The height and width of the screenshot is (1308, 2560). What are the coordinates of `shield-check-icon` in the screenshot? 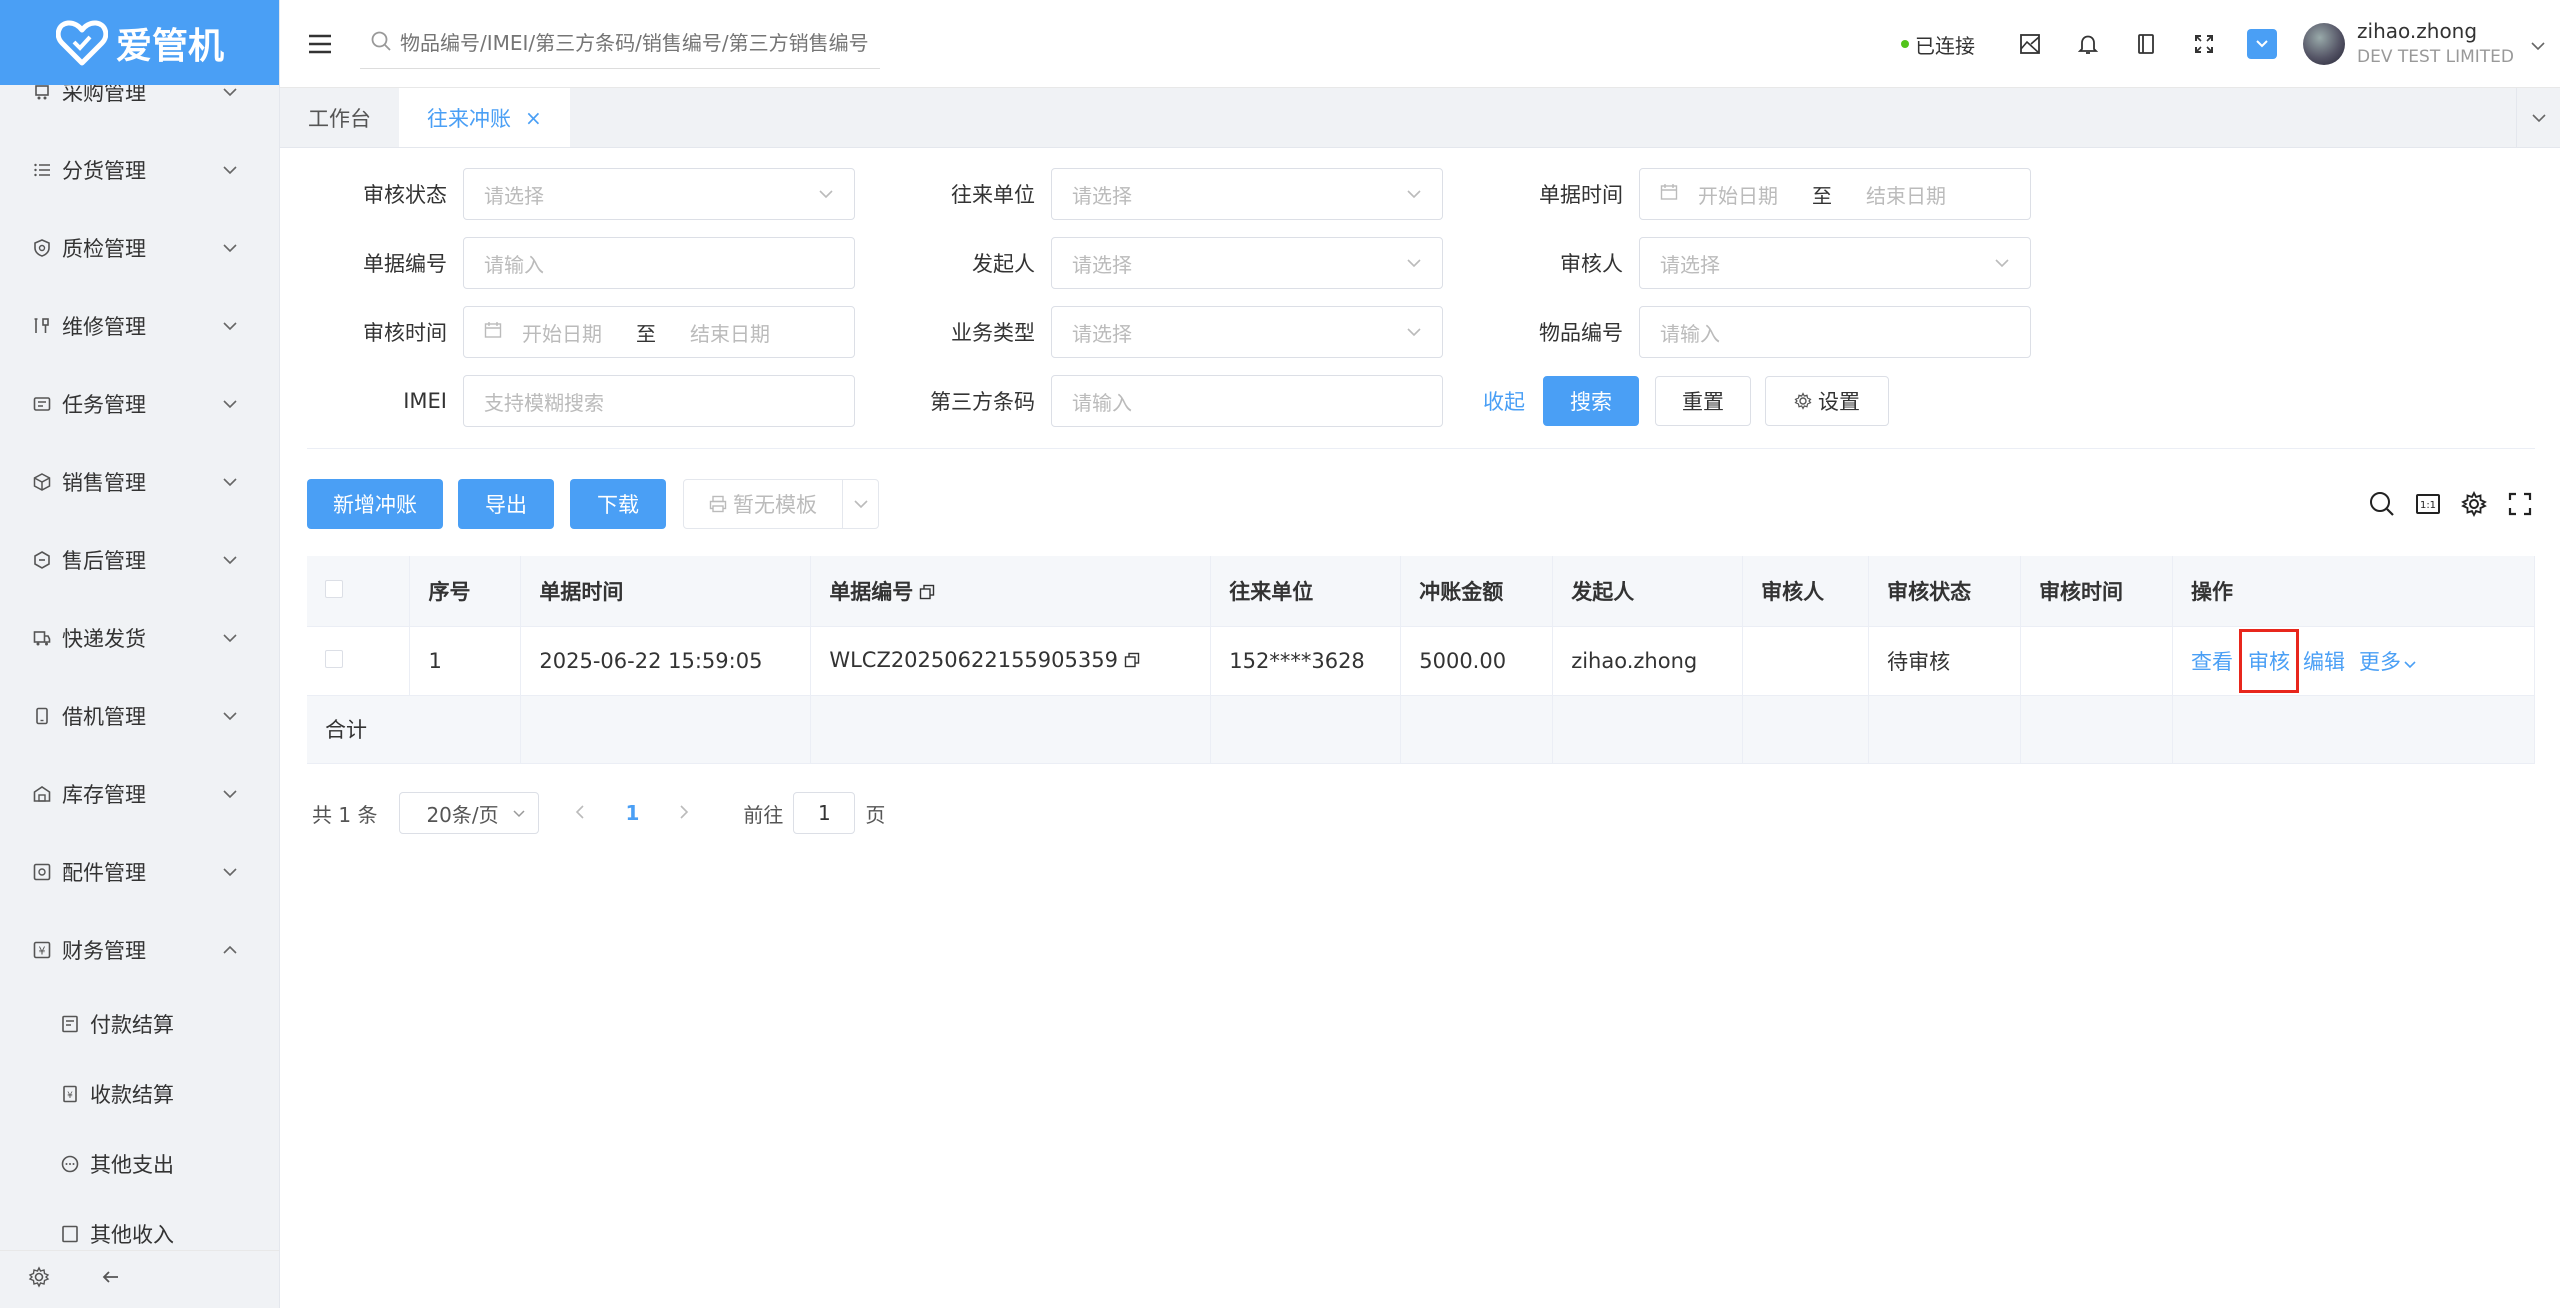 It's located at (42, 248).